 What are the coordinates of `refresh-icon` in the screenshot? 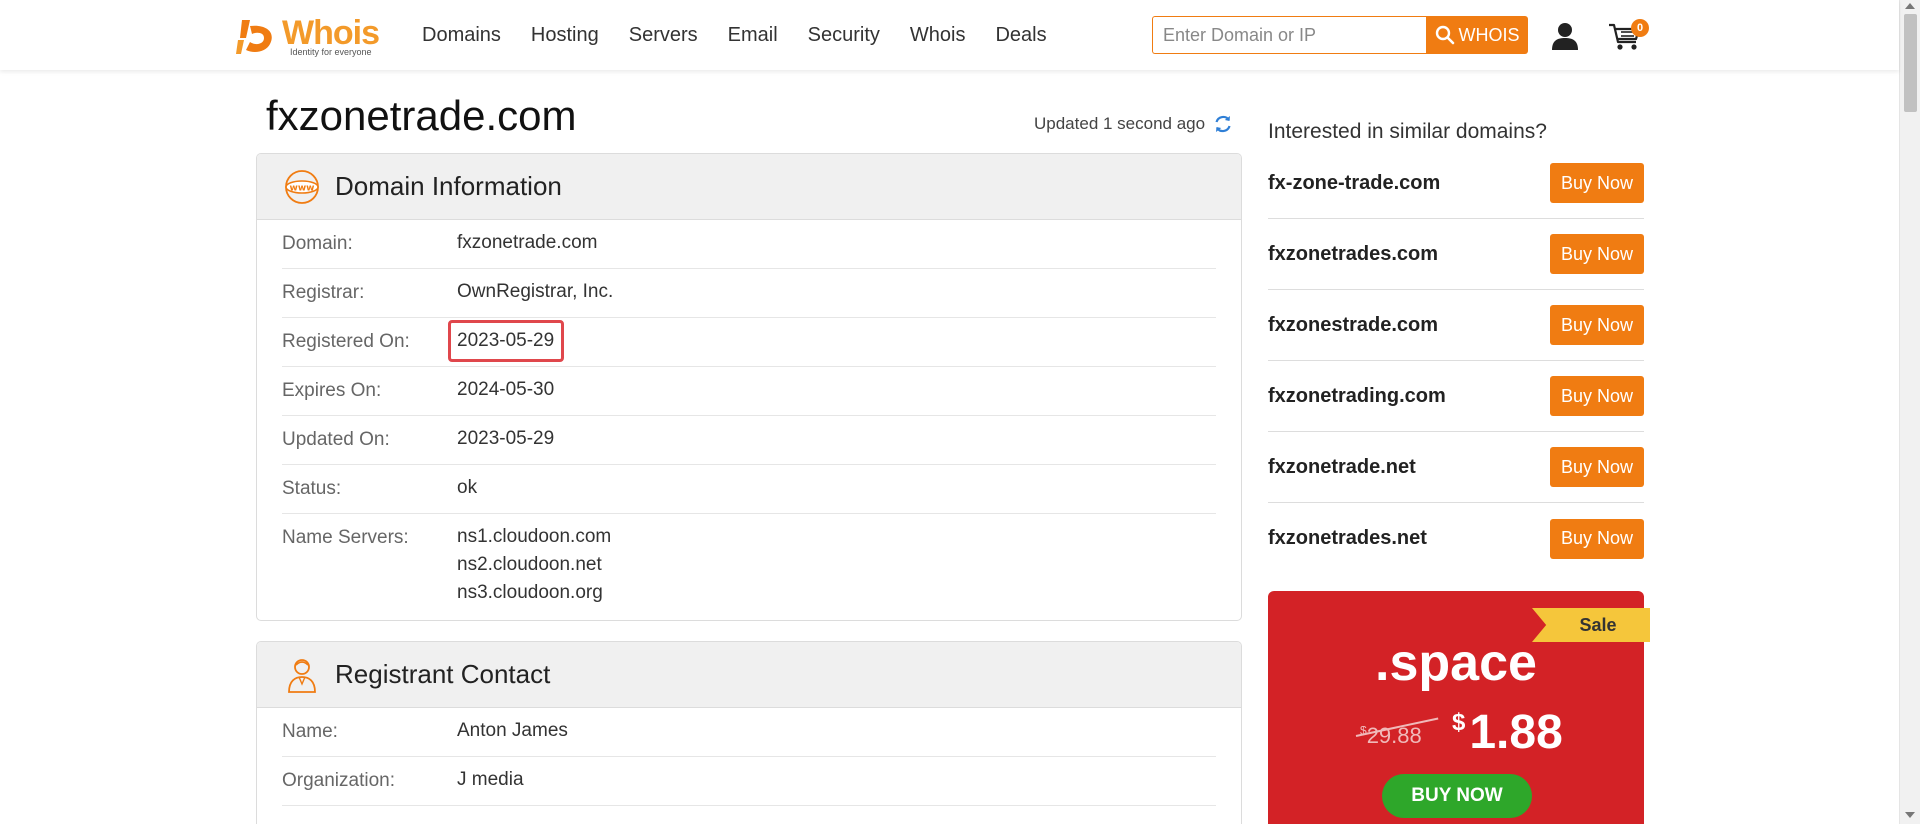 It's located at (1223, 124).